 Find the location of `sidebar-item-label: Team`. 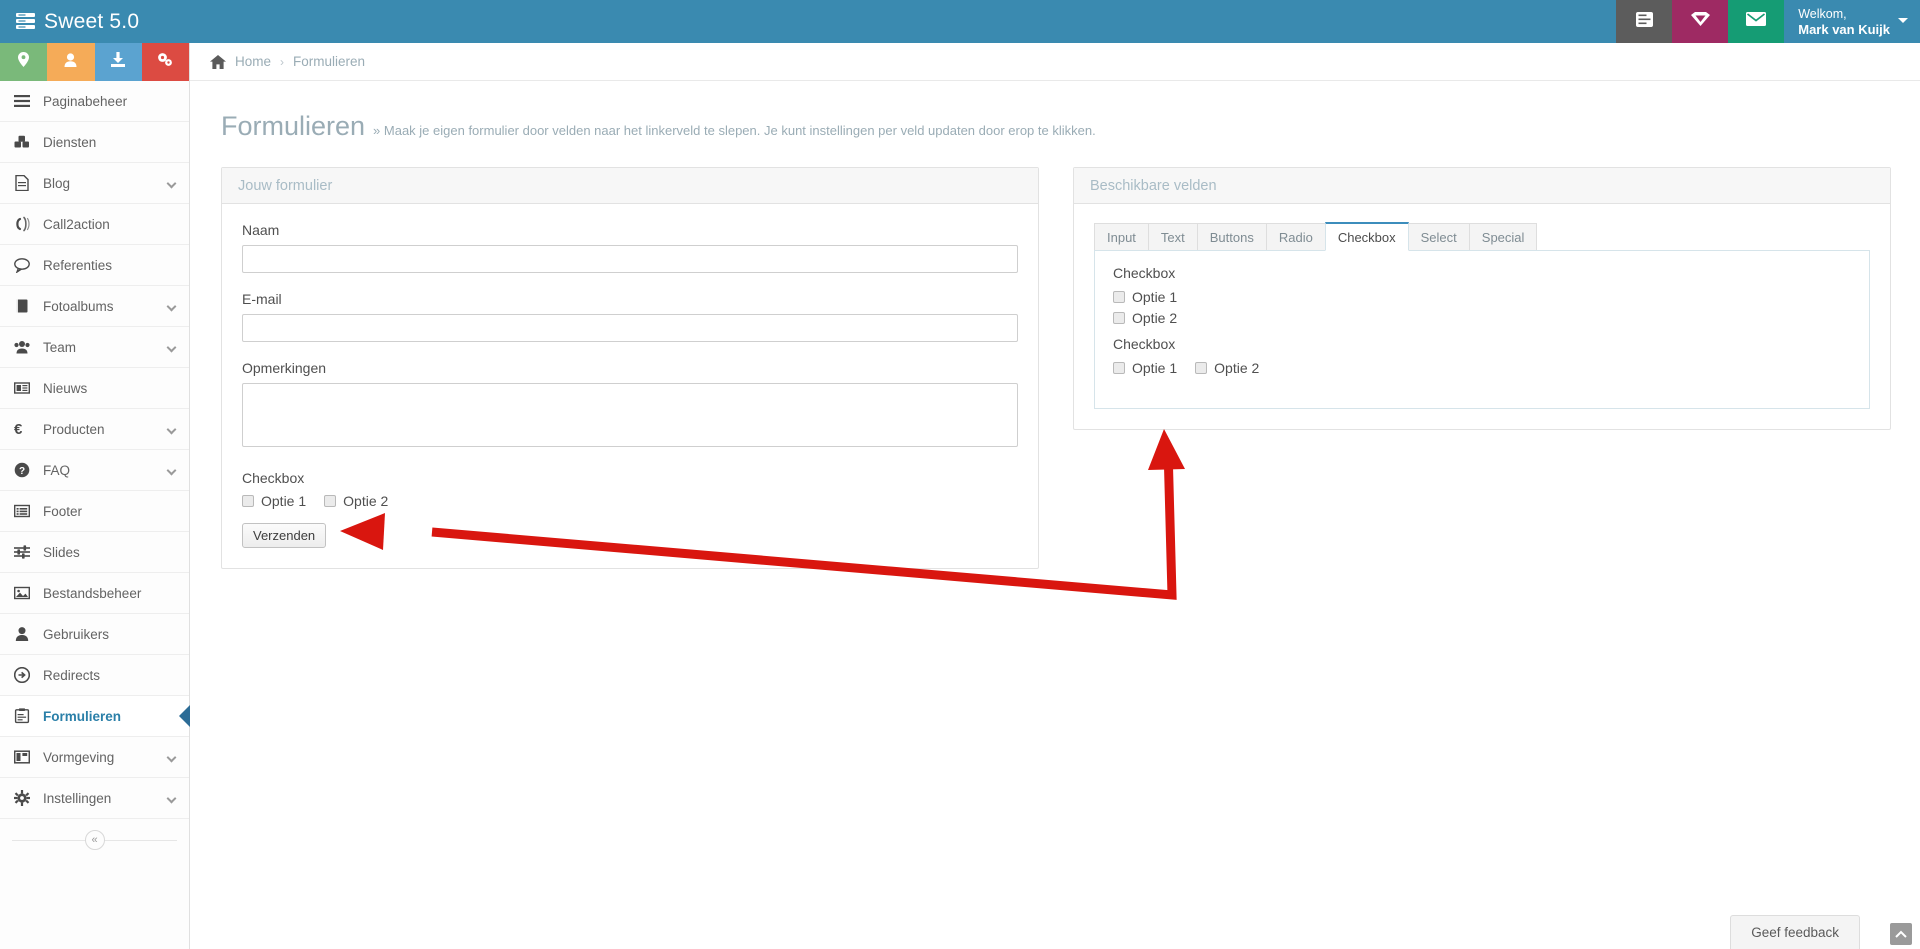

sidebar-item-label: Team is located at coordinates (60, 347).